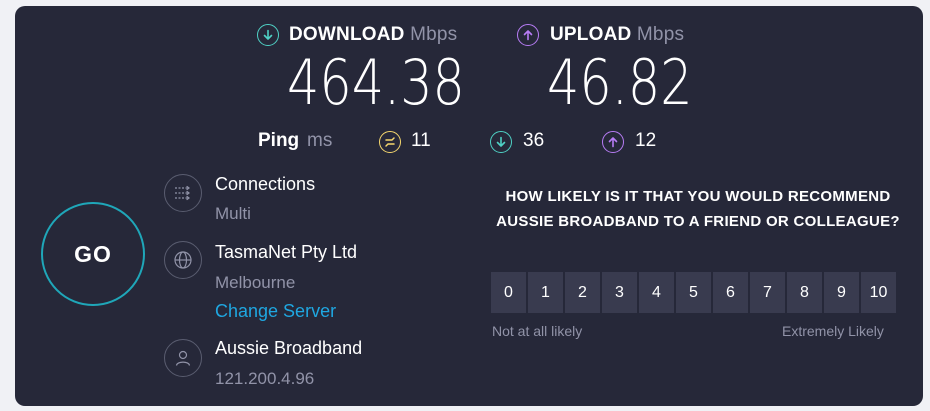  I want to click on ping-upload-value: 12, so click(646, 140).